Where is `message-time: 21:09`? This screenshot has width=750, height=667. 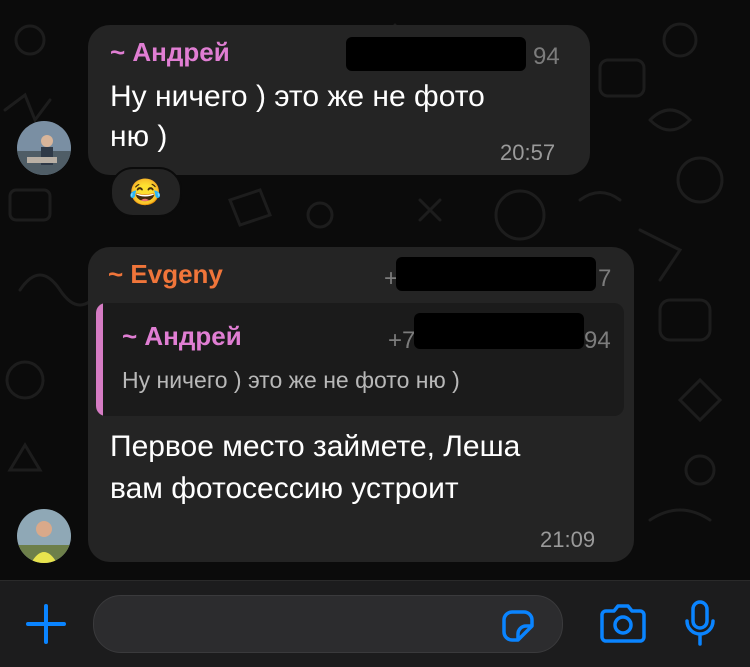 message-time: 21:09 is located at coordinates (568, 539).